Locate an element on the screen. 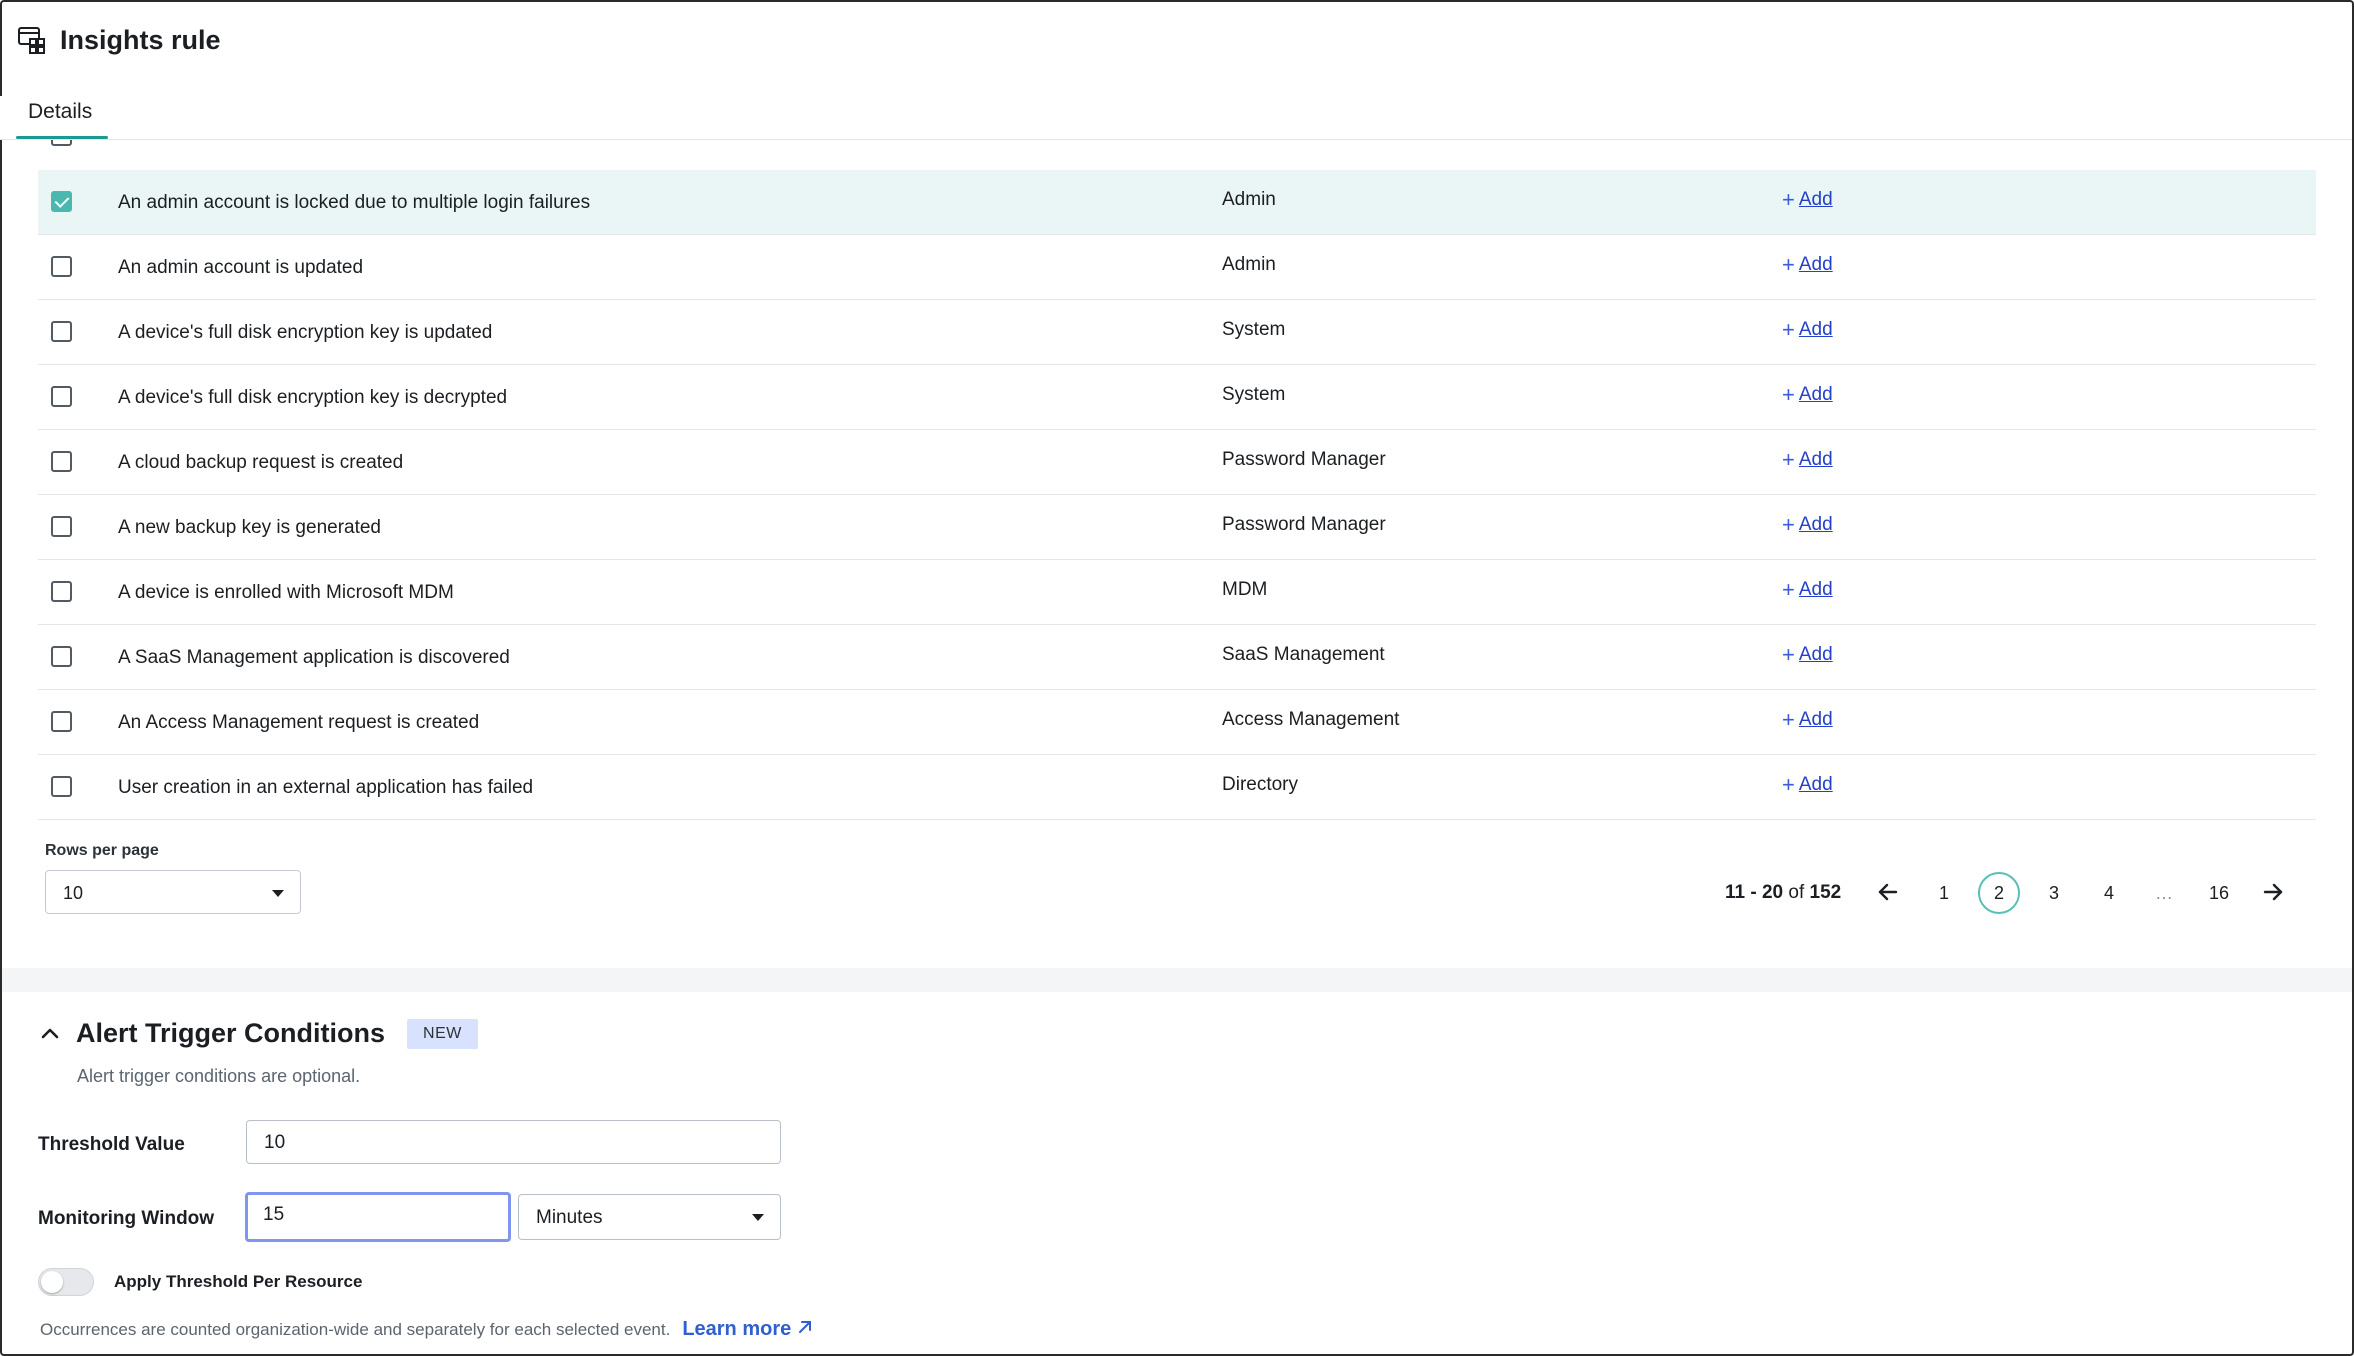 This screenshot has height=1356, width=2354. chevron-up-icon is located at coordinates (50, 1034).